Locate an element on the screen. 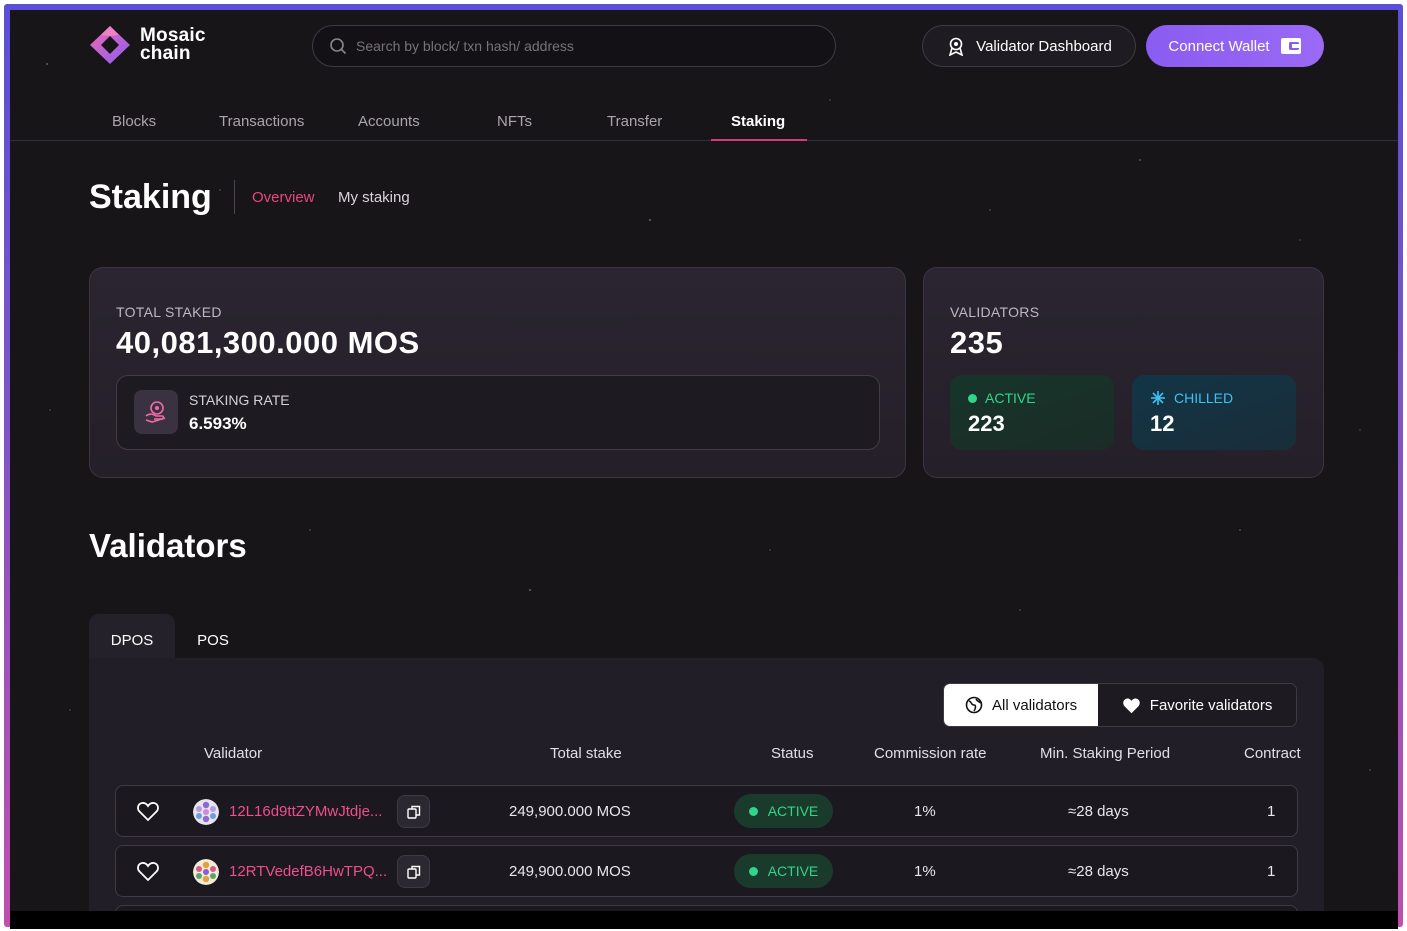  title-divider is located at coordinates (234, 197).